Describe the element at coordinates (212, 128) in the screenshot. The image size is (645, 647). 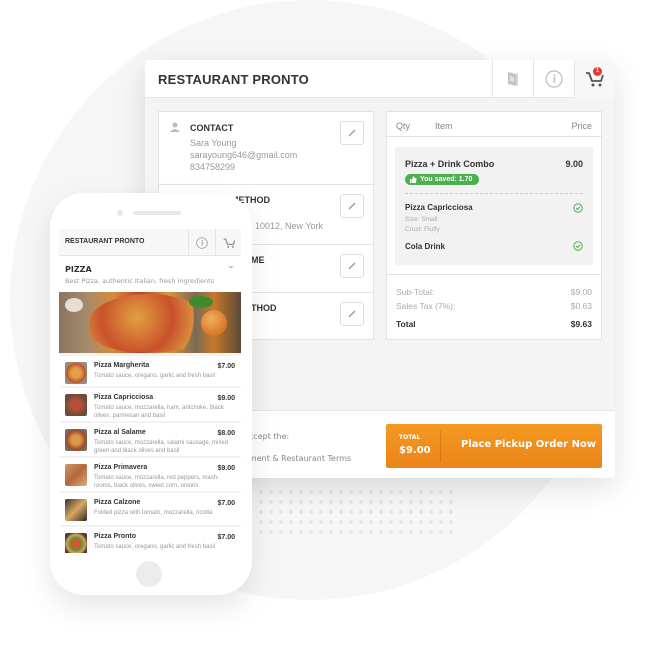
I see `contact-title: CONTACT` at that location.